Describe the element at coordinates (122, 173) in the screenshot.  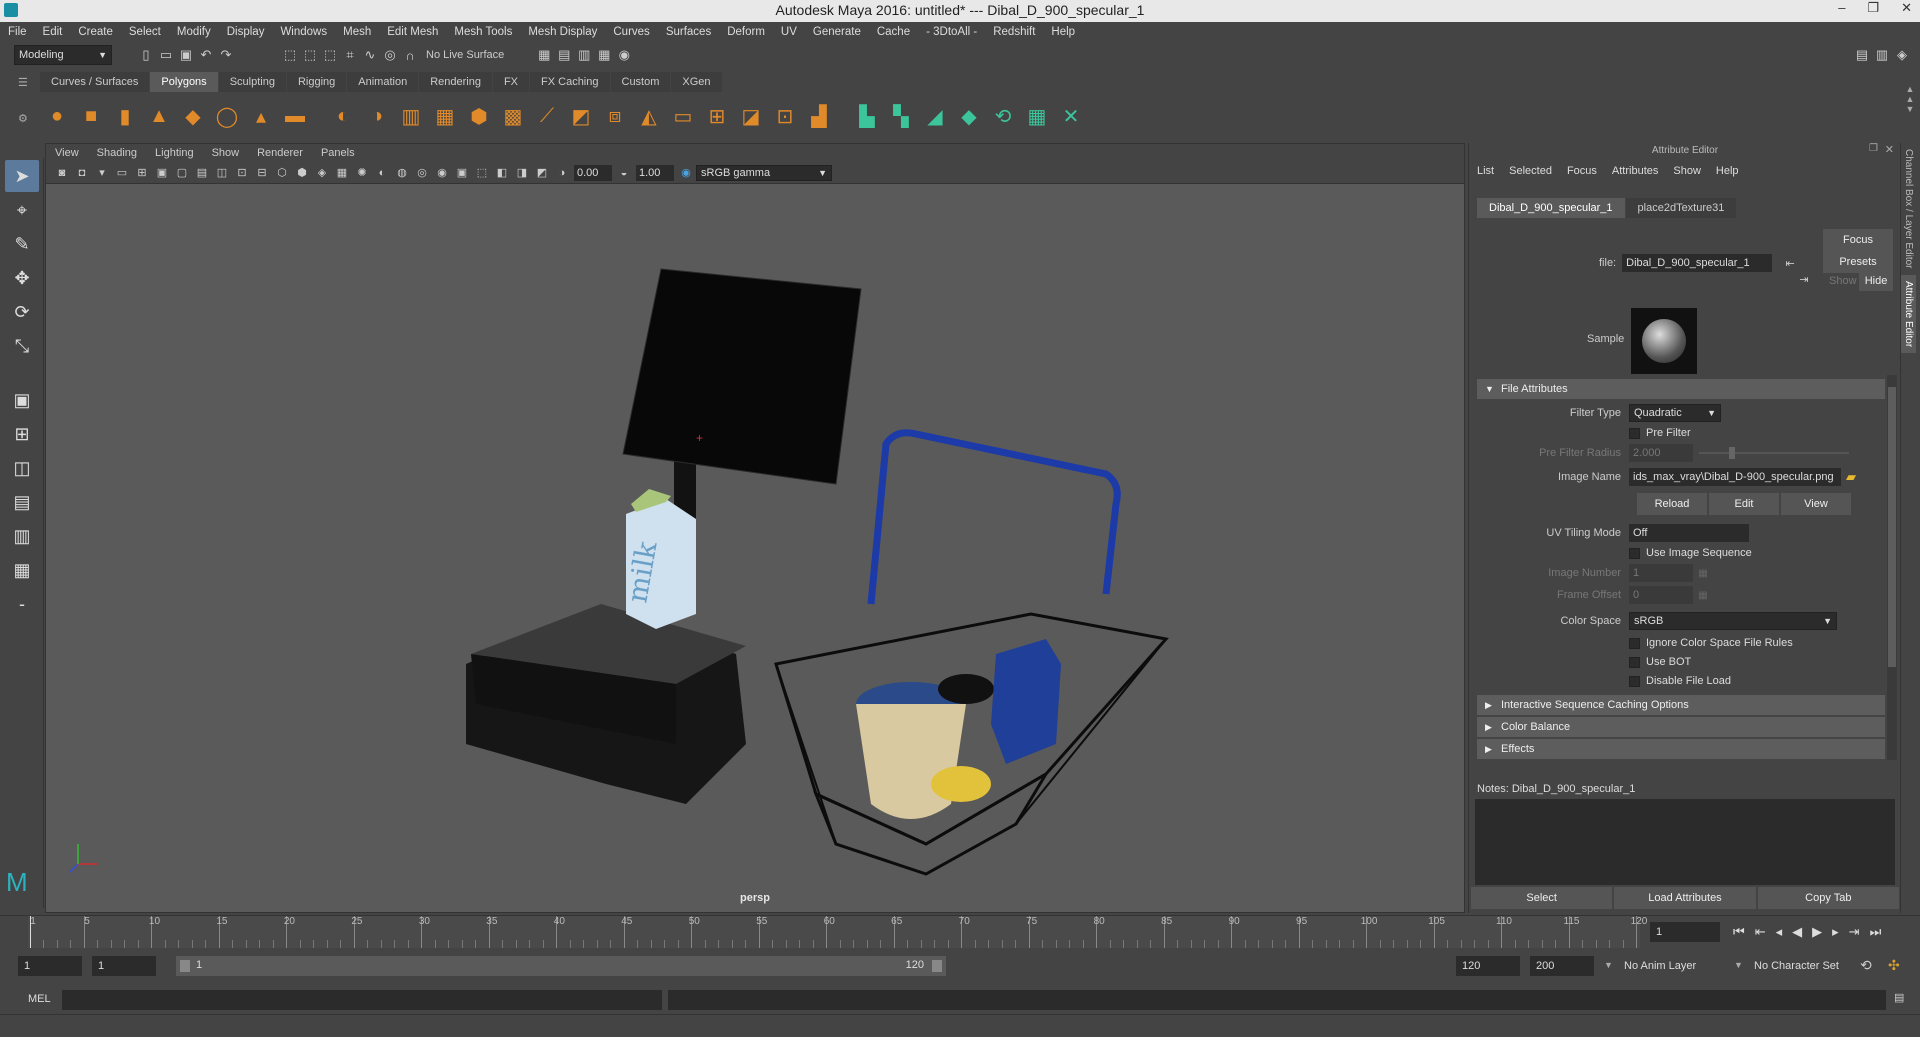
I see `image-plane-icon: ▭` at that location.